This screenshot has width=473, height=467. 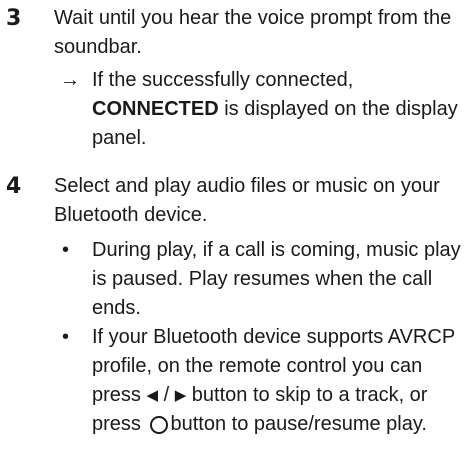 What do you see at coordinates (223, 80) in the screenshot?
I see `result-text-before: If the successfully connected,` at bounding box center [223, 80].